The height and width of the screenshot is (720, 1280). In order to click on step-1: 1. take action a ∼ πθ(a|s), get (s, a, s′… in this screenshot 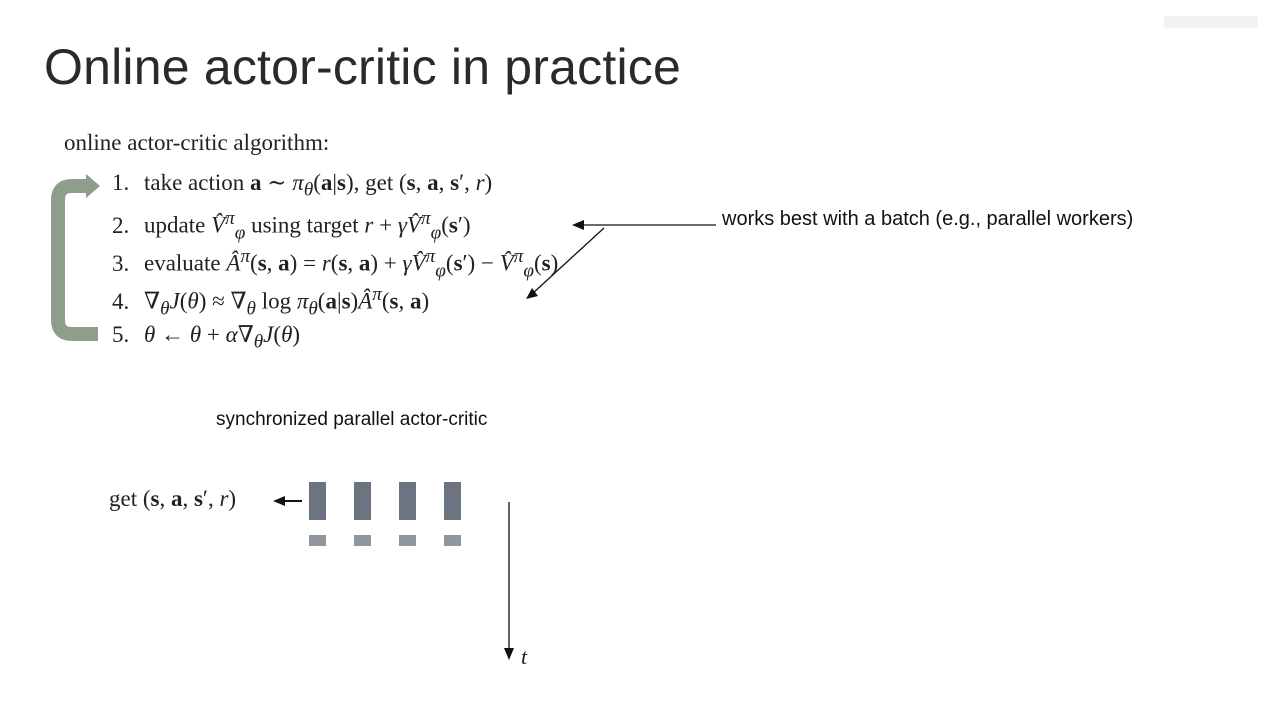, I will do `click(302, 185)`.